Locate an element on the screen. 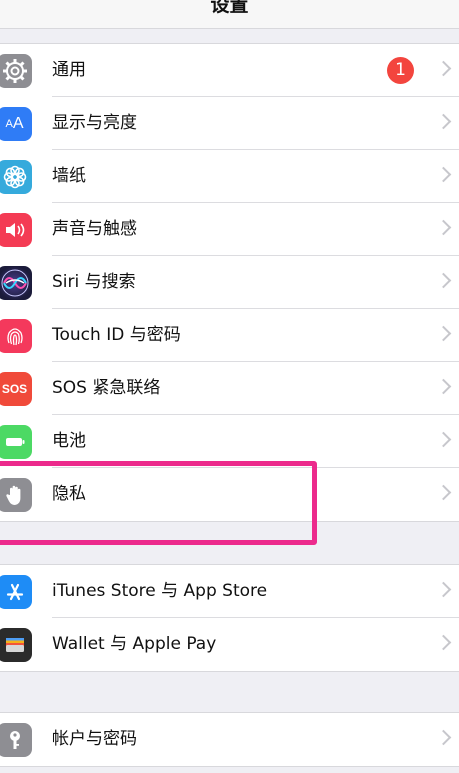 The image size is (459, 773). text-size-icon: AA is located at coordinates (16, 124).